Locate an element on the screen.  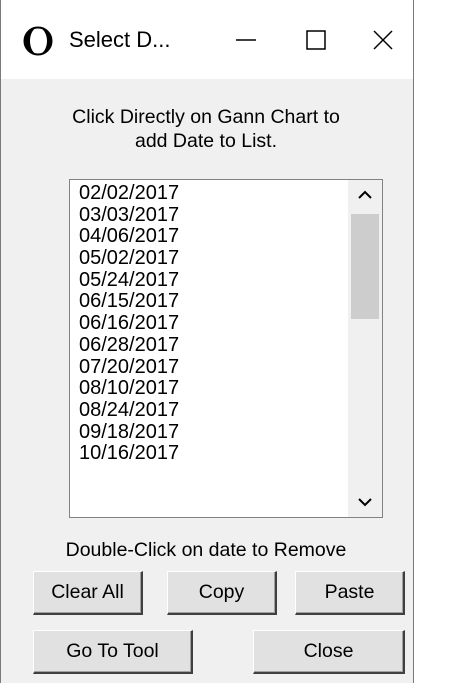
chevron-down-icon is located at coordinates (365, 502).